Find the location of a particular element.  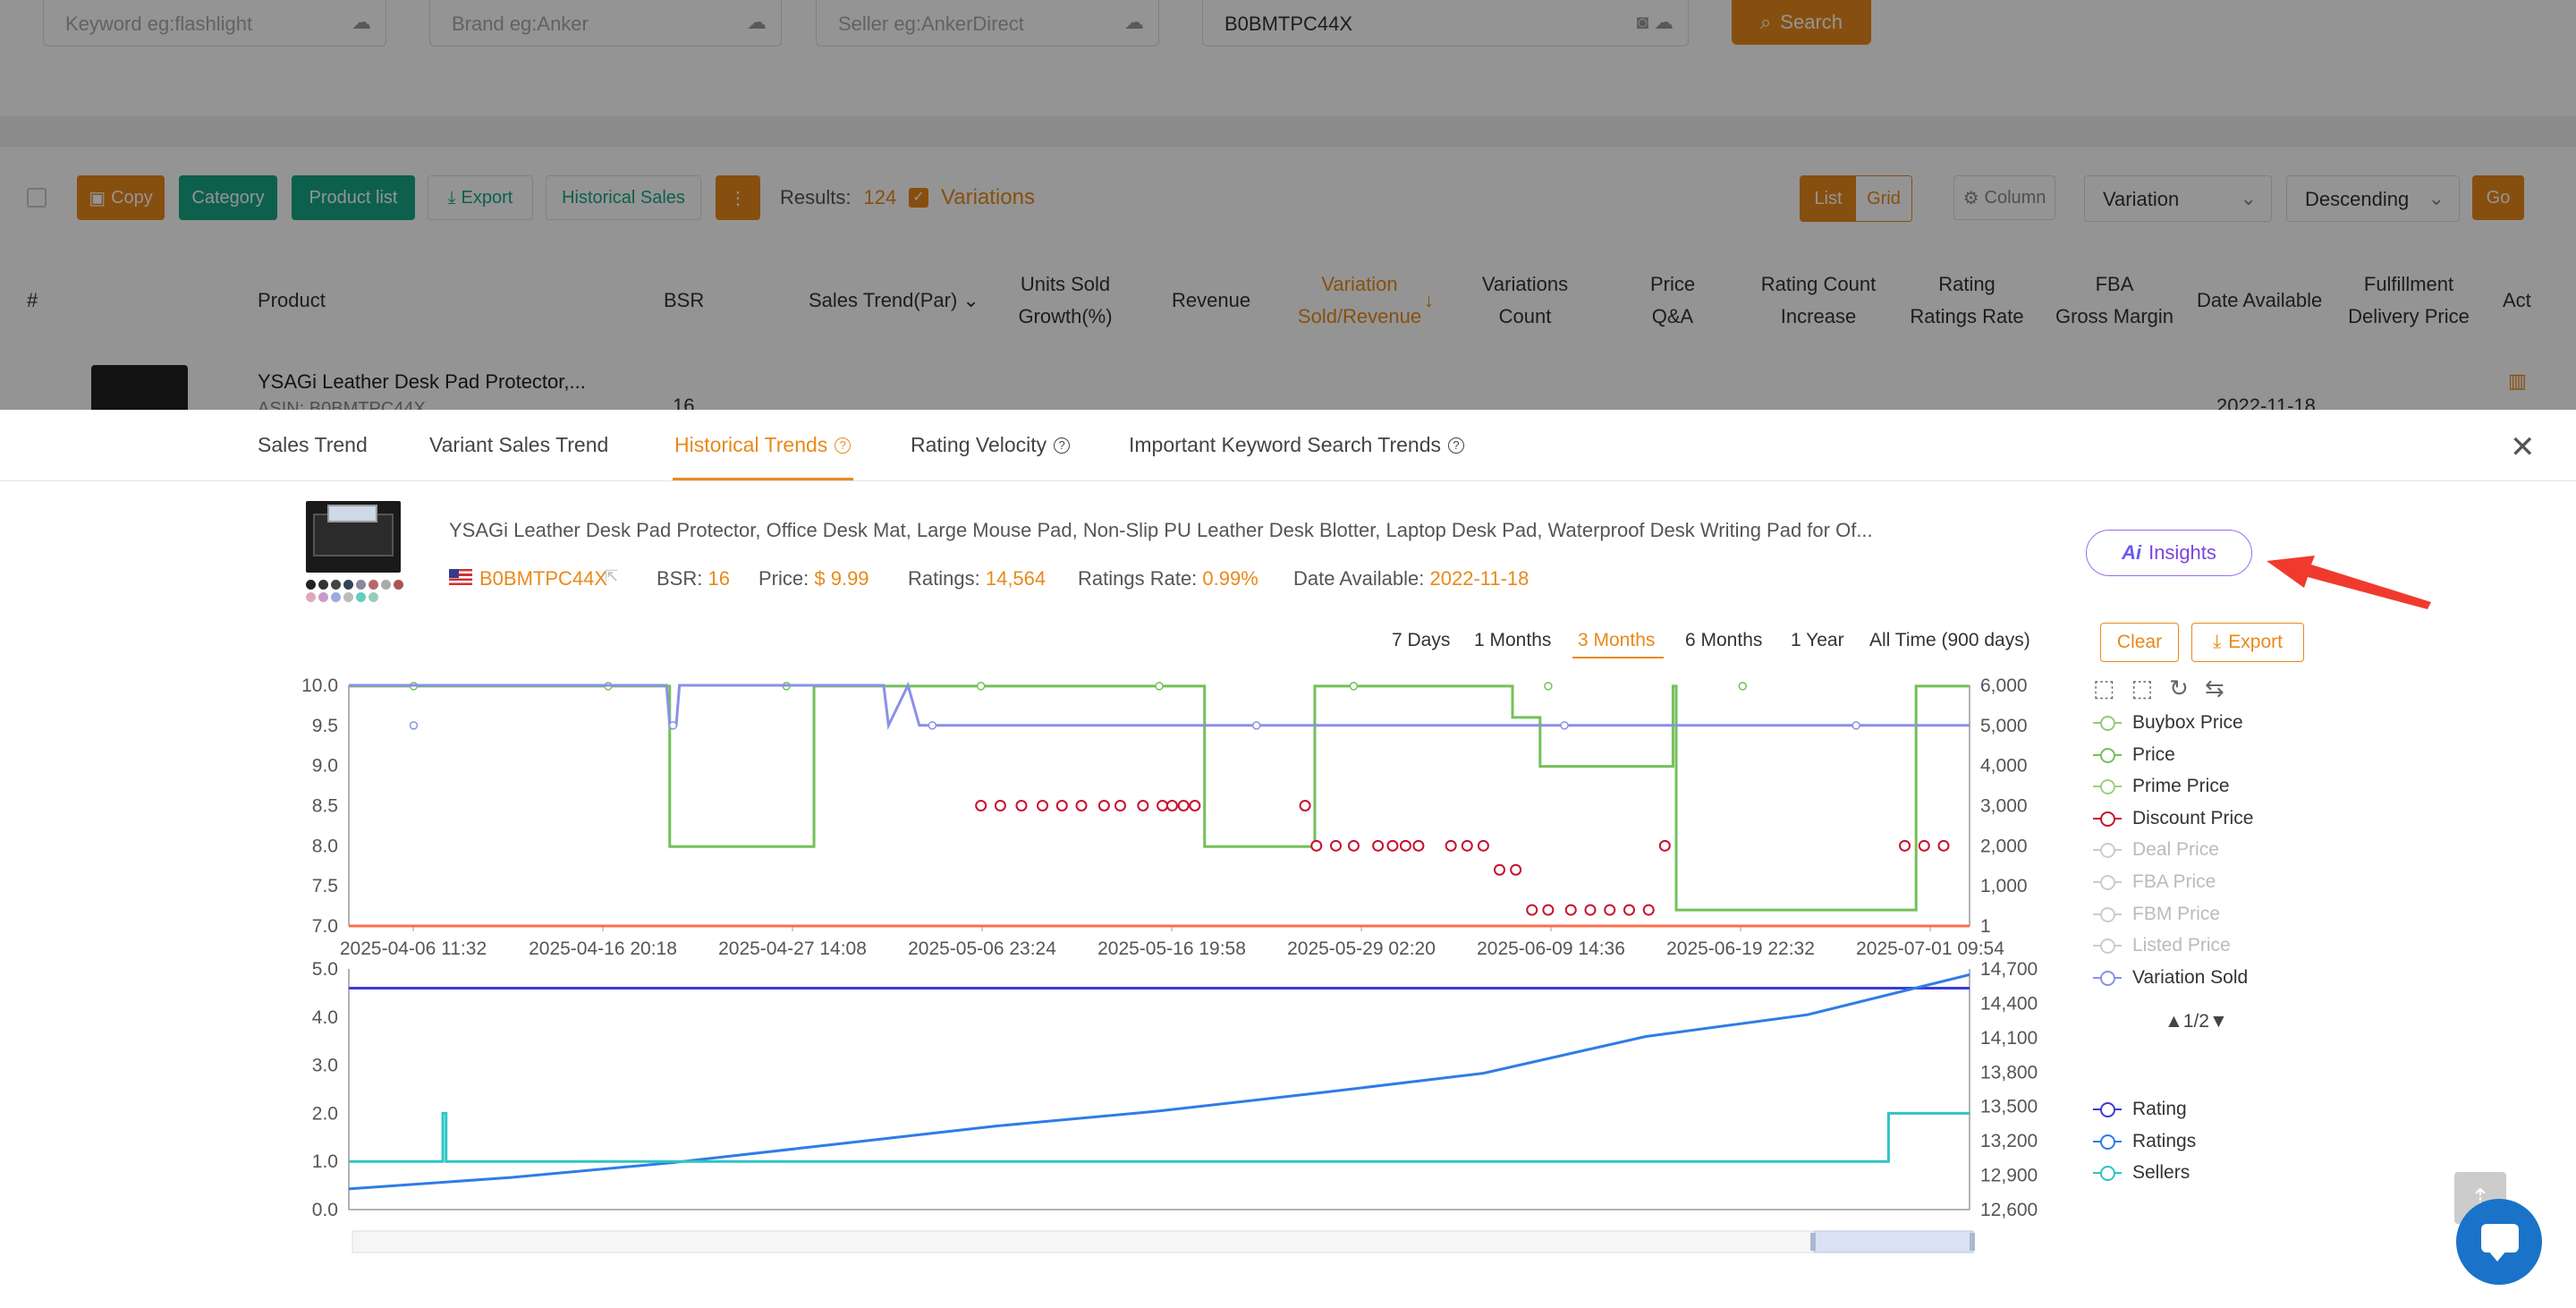

y-tick-label: 10.0 is located at coordinates (319, 685).